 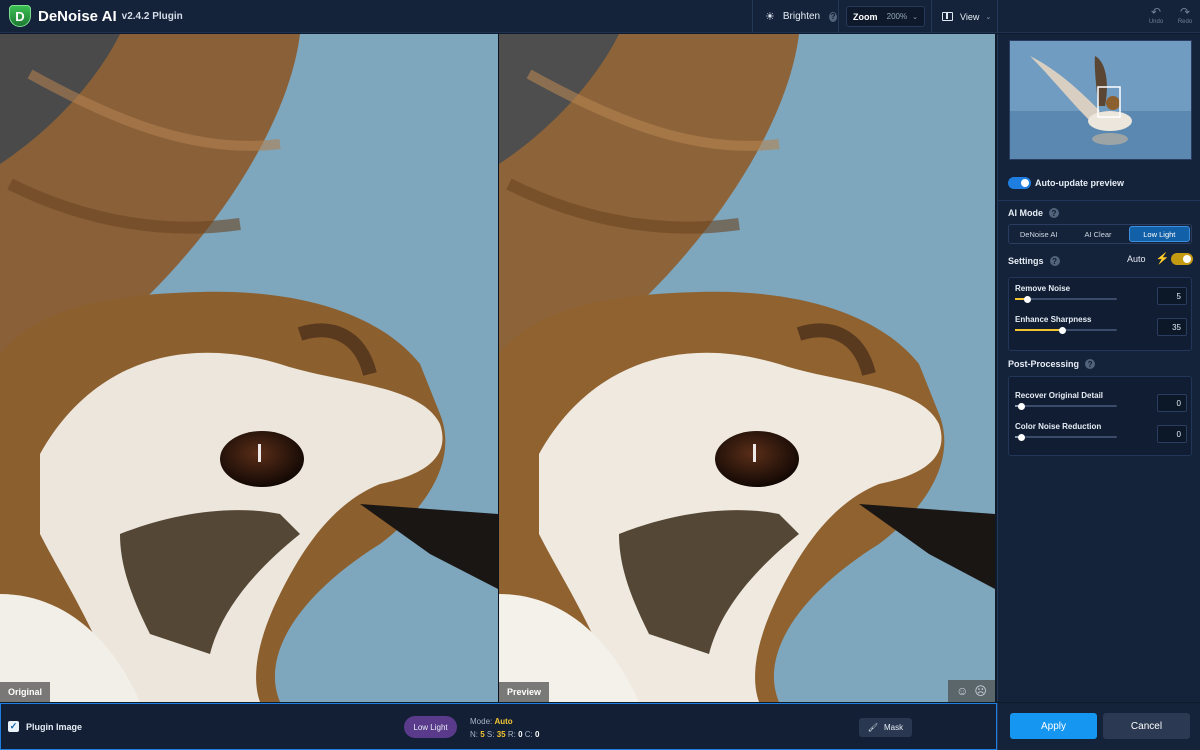 I want to click on brighten-label: Brighten, so click(x=801, y=16).